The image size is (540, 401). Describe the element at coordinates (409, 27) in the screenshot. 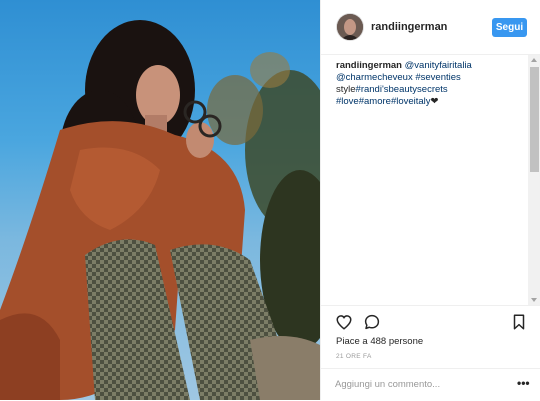

I see `username: randiingerman` at that location.